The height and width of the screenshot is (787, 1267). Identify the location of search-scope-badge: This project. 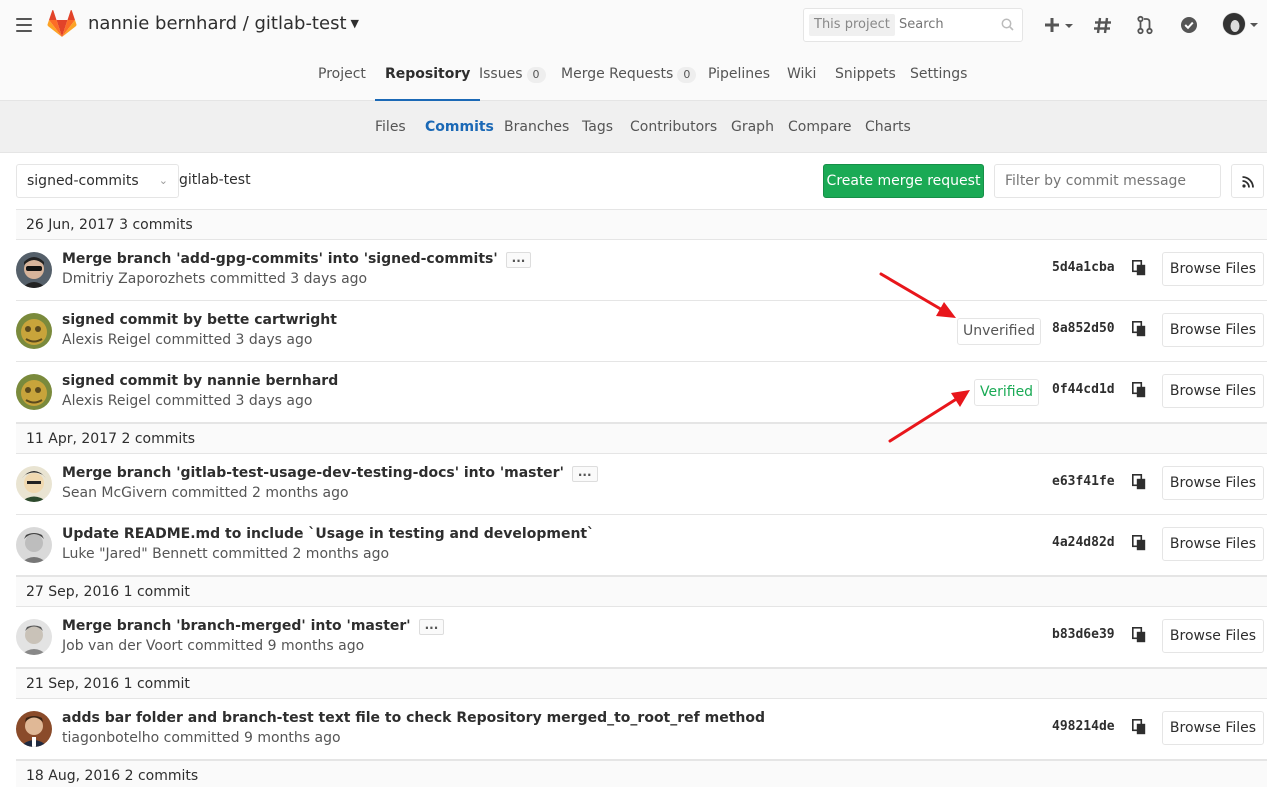
(852, 25).